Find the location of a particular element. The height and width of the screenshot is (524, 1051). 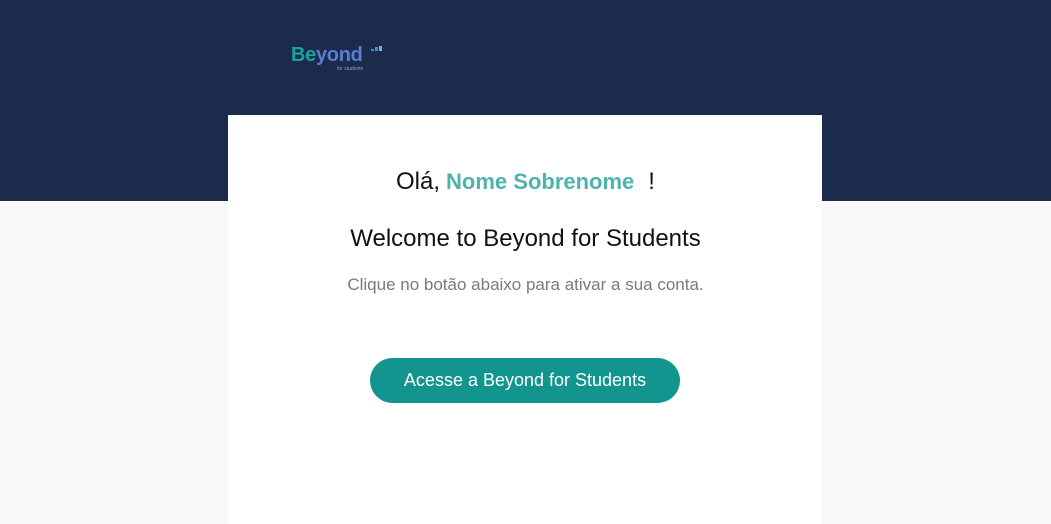

logo-wordmark-part2: yond is located at coordinates (339, 55).